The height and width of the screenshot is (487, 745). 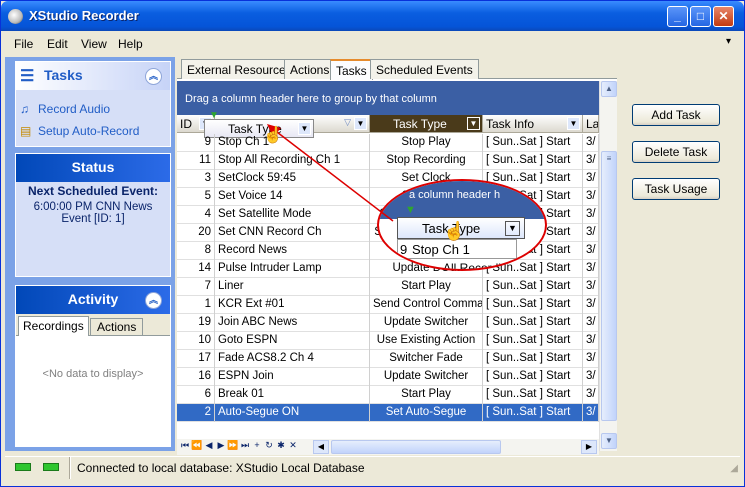 I want to click on table-cell: 14, so click(x=196, y=269).